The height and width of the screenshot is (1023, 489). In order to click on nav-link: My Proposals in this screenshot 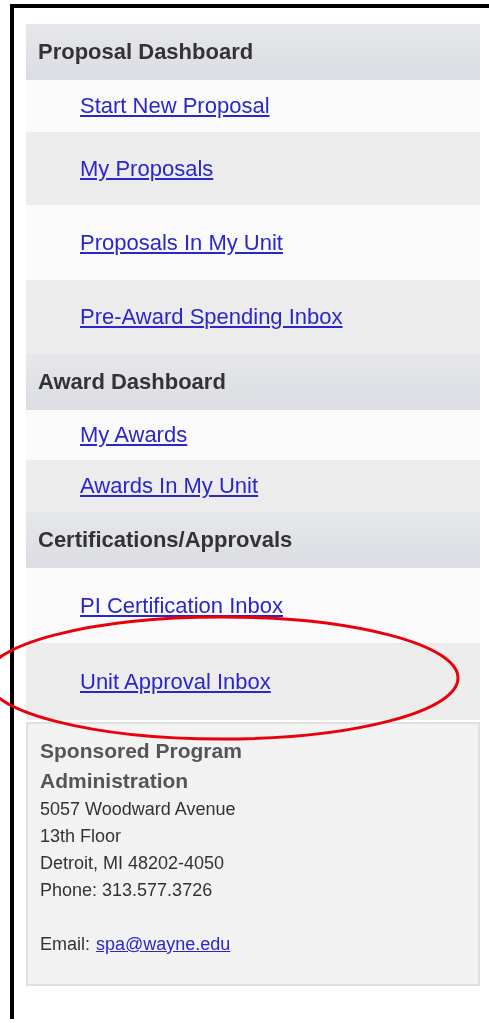, I will do `click(147, 168)`.